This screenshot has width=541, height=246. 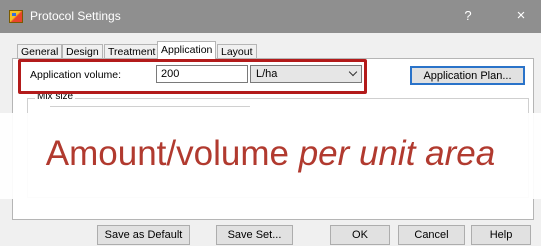 I want to click on help-icon: ?, so click(x=468, y=15).